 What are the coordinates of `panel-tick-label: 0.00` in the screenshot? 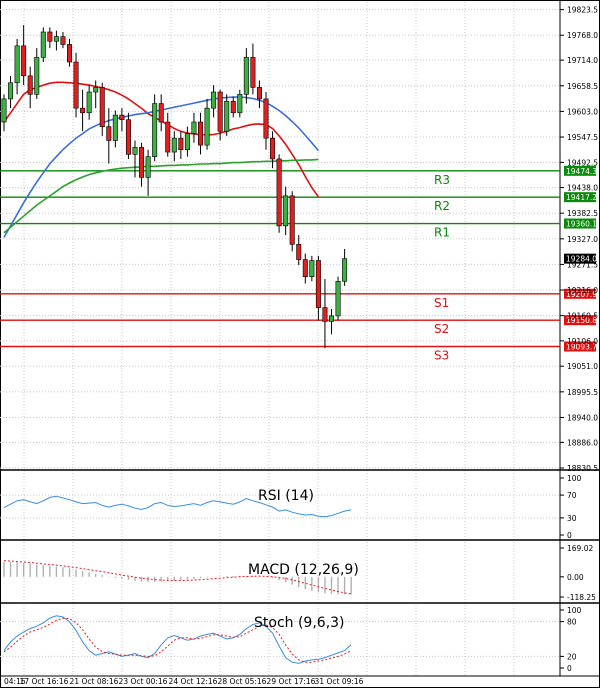 It's located at (575, 577).